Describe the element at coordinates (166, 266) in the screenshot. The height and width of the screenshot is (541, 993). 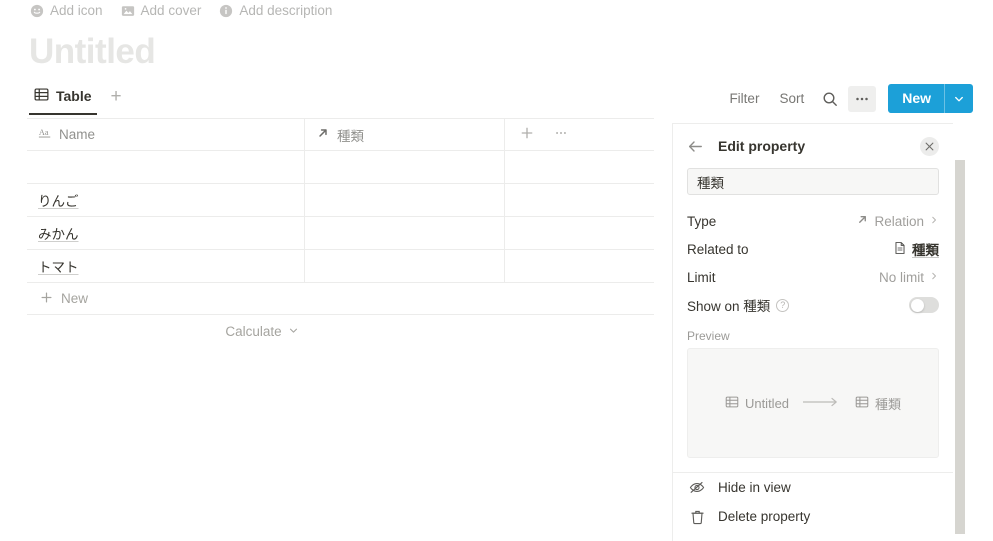
I see `cell-name: トマト` at that location.